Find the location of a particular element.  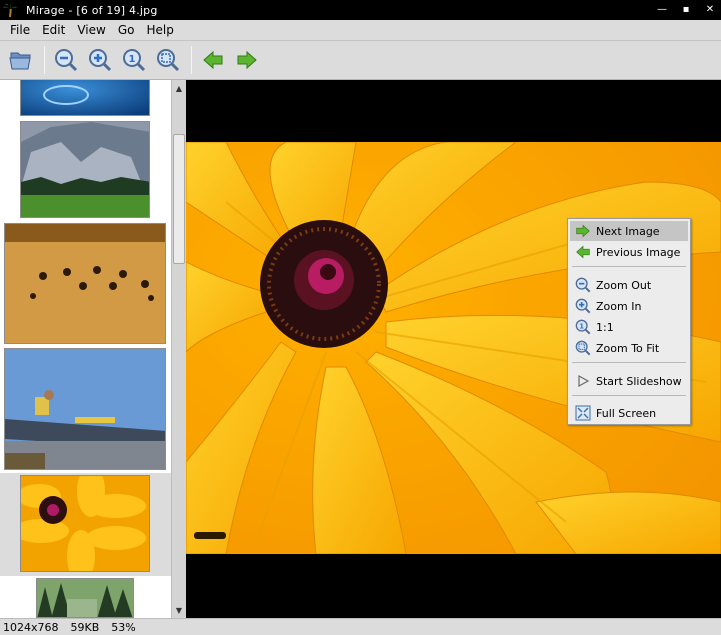

title-bar: Mirage - [6 of 19] 4.jpg — ▪ ✕ is located at coordinates (360, 10).